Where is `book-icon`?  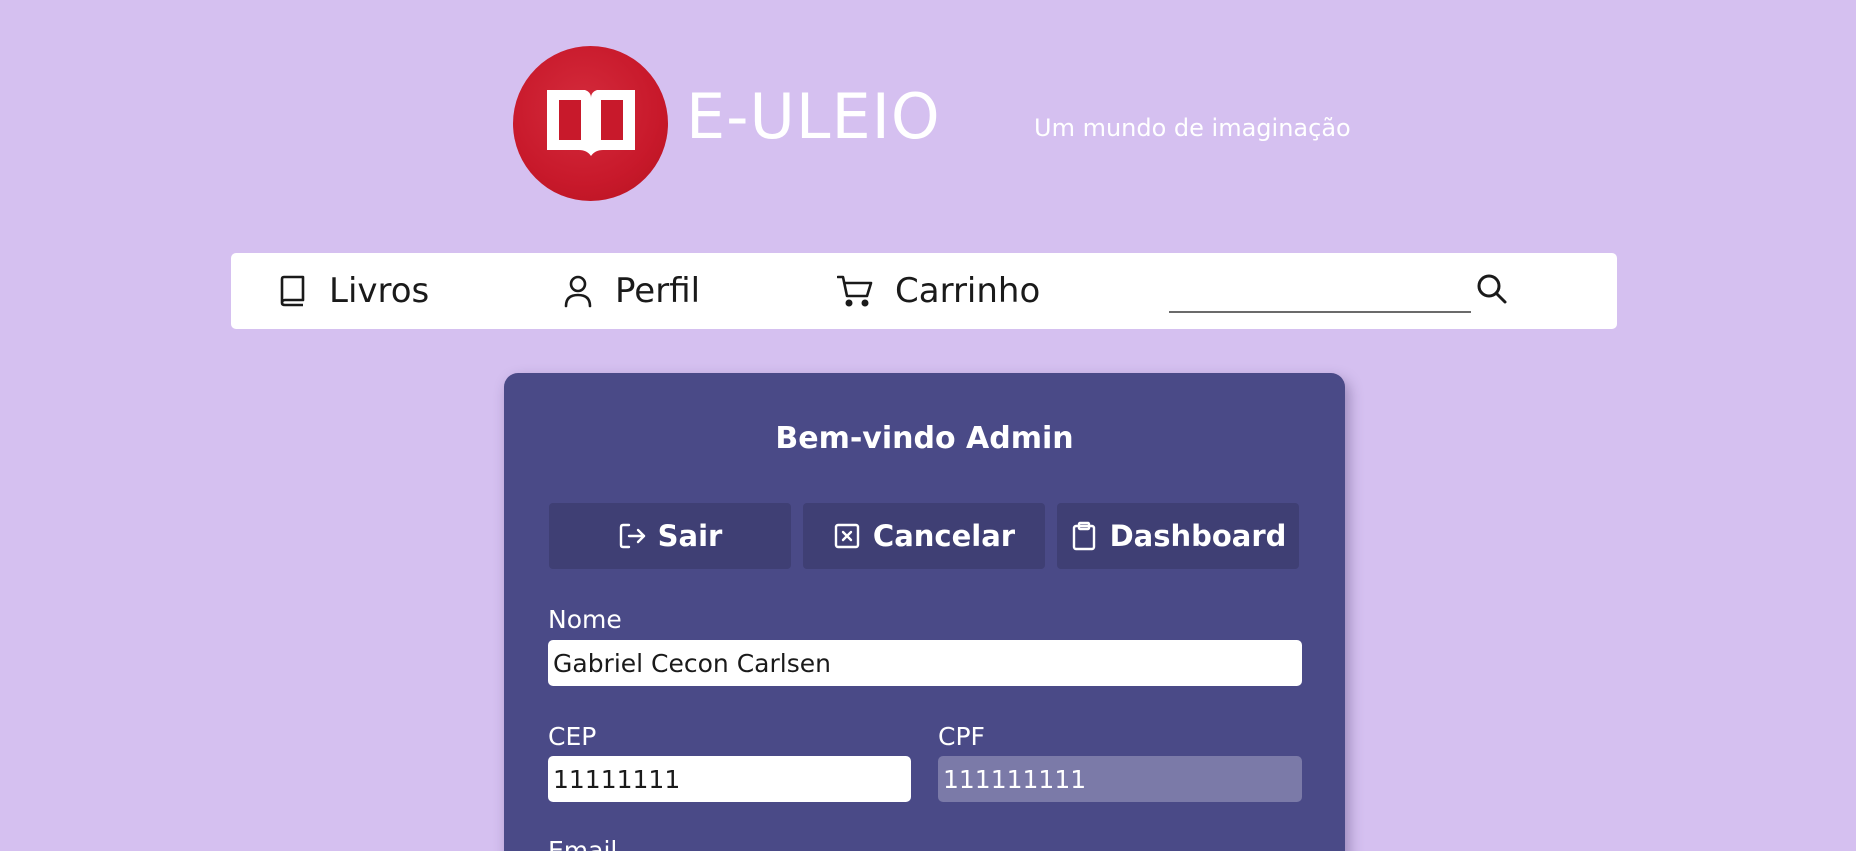
book-icon is located at coordinates (292, 291).